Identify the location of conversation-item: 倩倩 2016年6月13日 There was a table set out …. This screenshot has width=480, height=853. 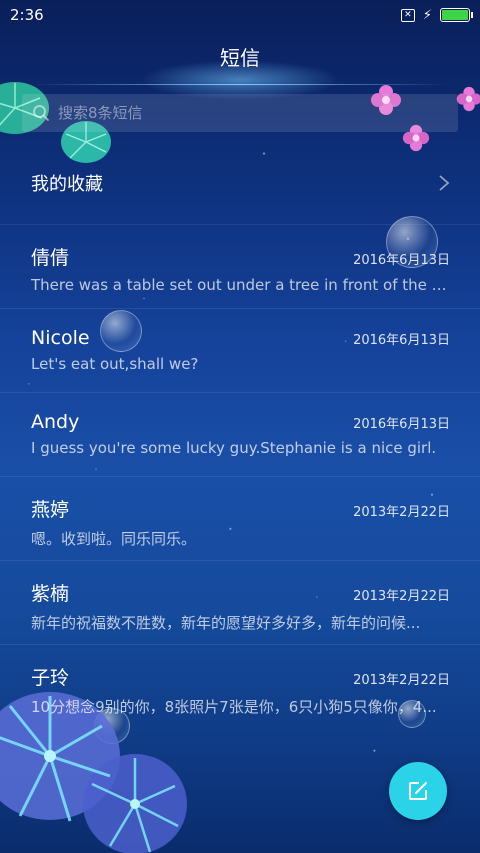
(240, 266).